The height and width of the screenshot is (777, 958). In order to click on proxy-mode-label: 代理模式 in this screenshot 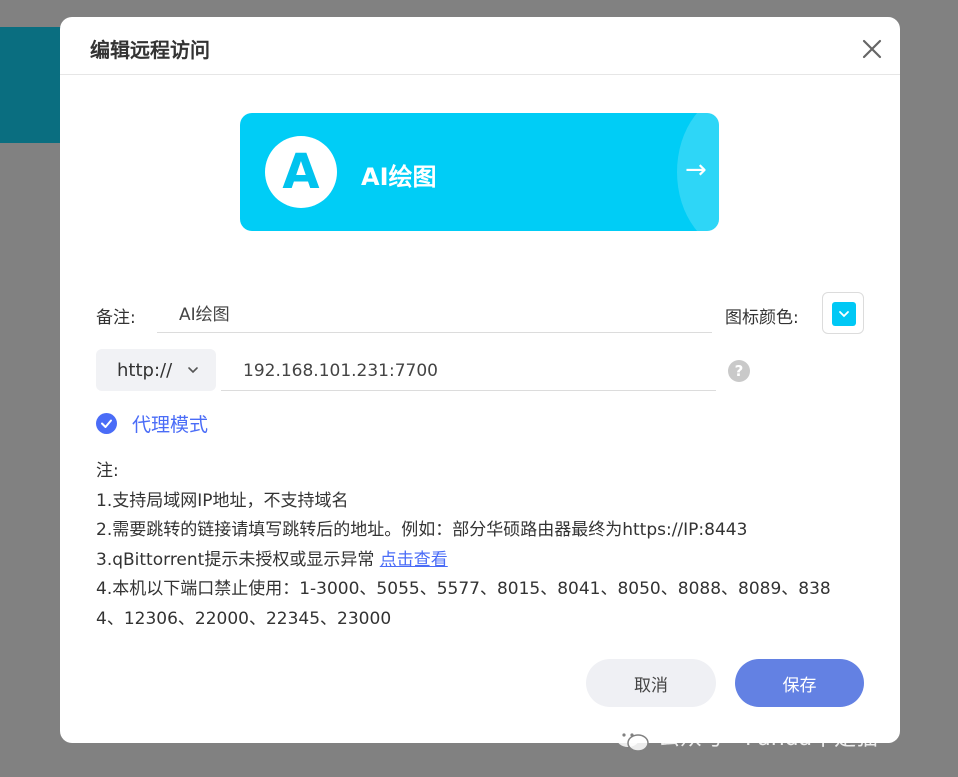, I will do `click(170, 423)`.